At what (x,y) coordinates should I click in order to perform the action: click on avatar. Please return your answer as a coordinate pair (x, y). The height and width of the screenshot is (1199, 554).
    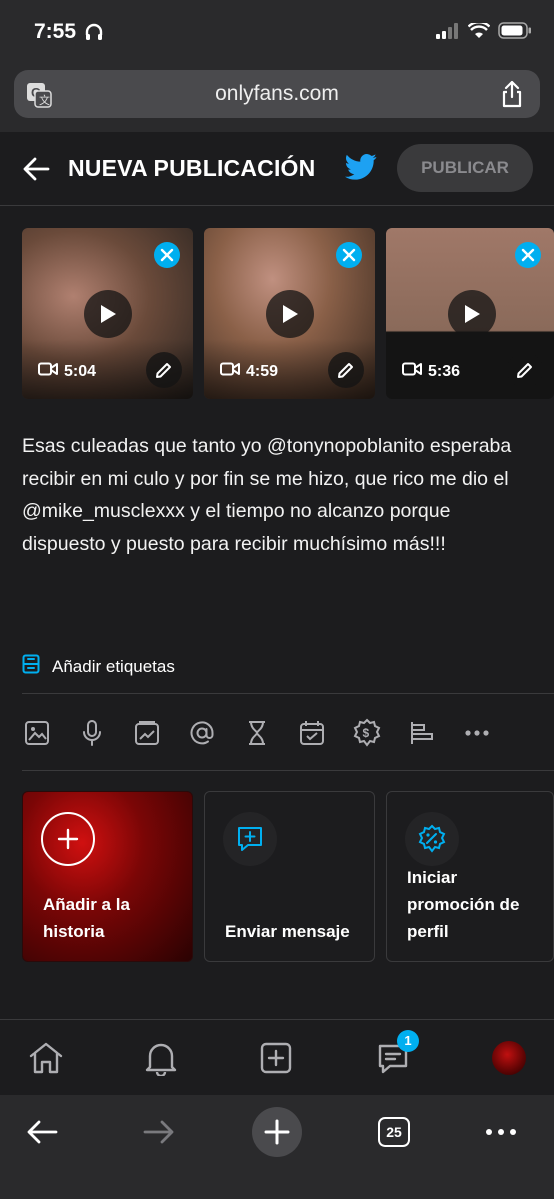
    Looking at the image, I should click on (509, 1058).